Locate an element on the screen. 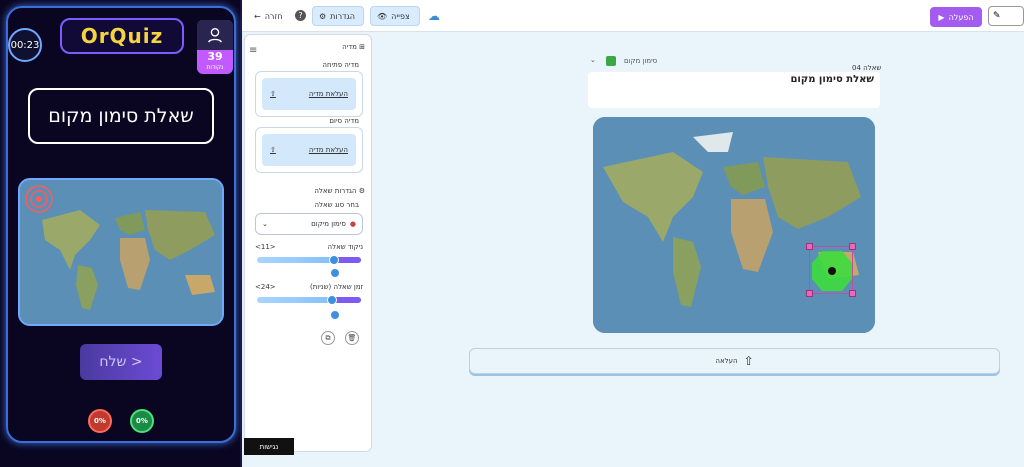 This screenshot has width=1024, height=467. resize-handle-tr is located at coordinates (852, 246).